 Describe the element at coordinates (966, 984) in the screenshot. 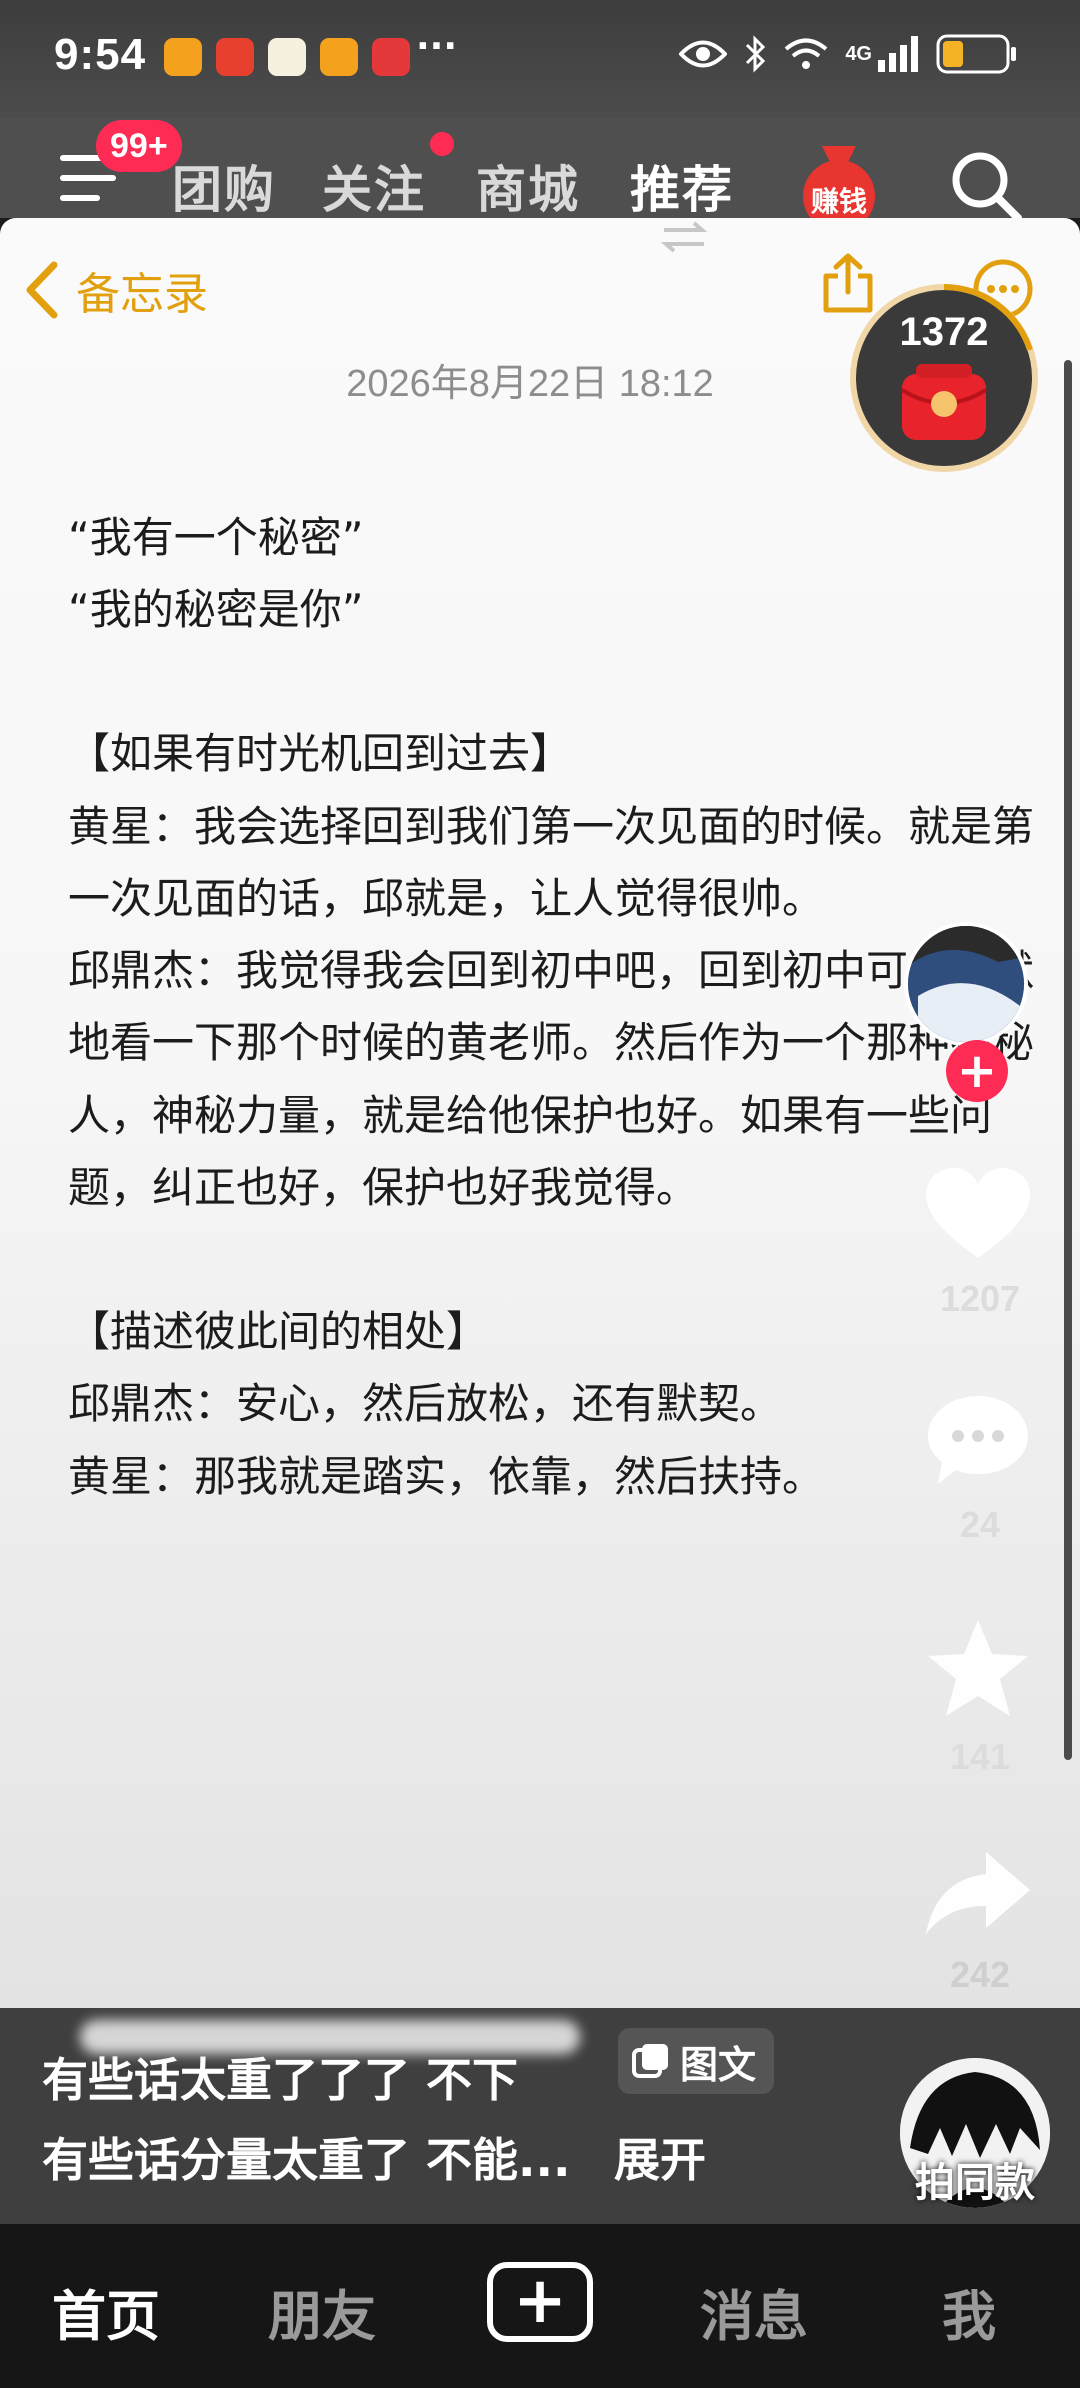

I see `creator-avatar` at that location.